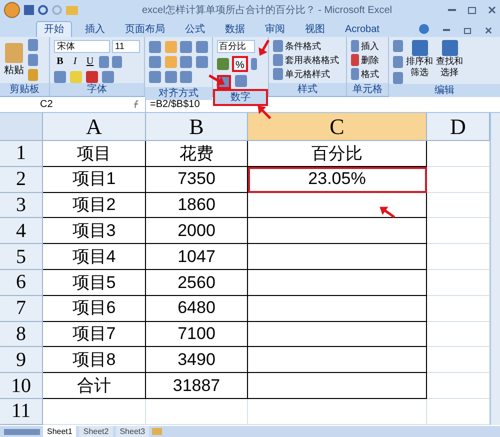 This screenshot has height=437, width=500. What do you see at coordinates (94, 386) in the screenshot?
I see `table-cell: 合计` at bounding box center [94, 386].